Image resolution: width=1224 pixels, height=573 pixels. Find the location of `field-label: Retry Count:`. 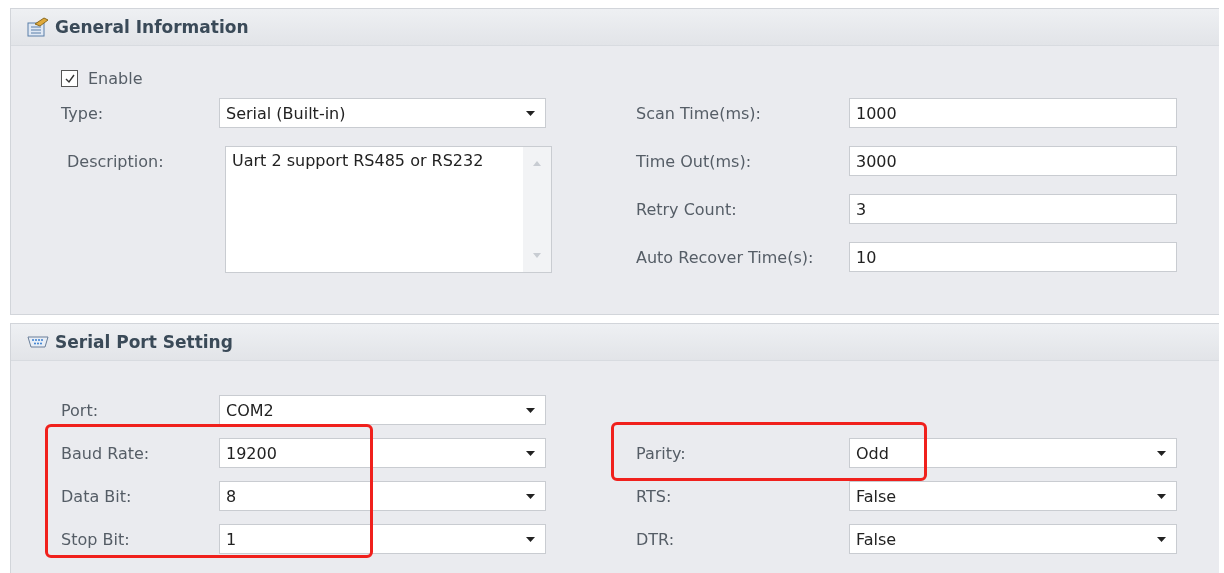

field-label: Retry Count: is located at coordinates (687, 209).